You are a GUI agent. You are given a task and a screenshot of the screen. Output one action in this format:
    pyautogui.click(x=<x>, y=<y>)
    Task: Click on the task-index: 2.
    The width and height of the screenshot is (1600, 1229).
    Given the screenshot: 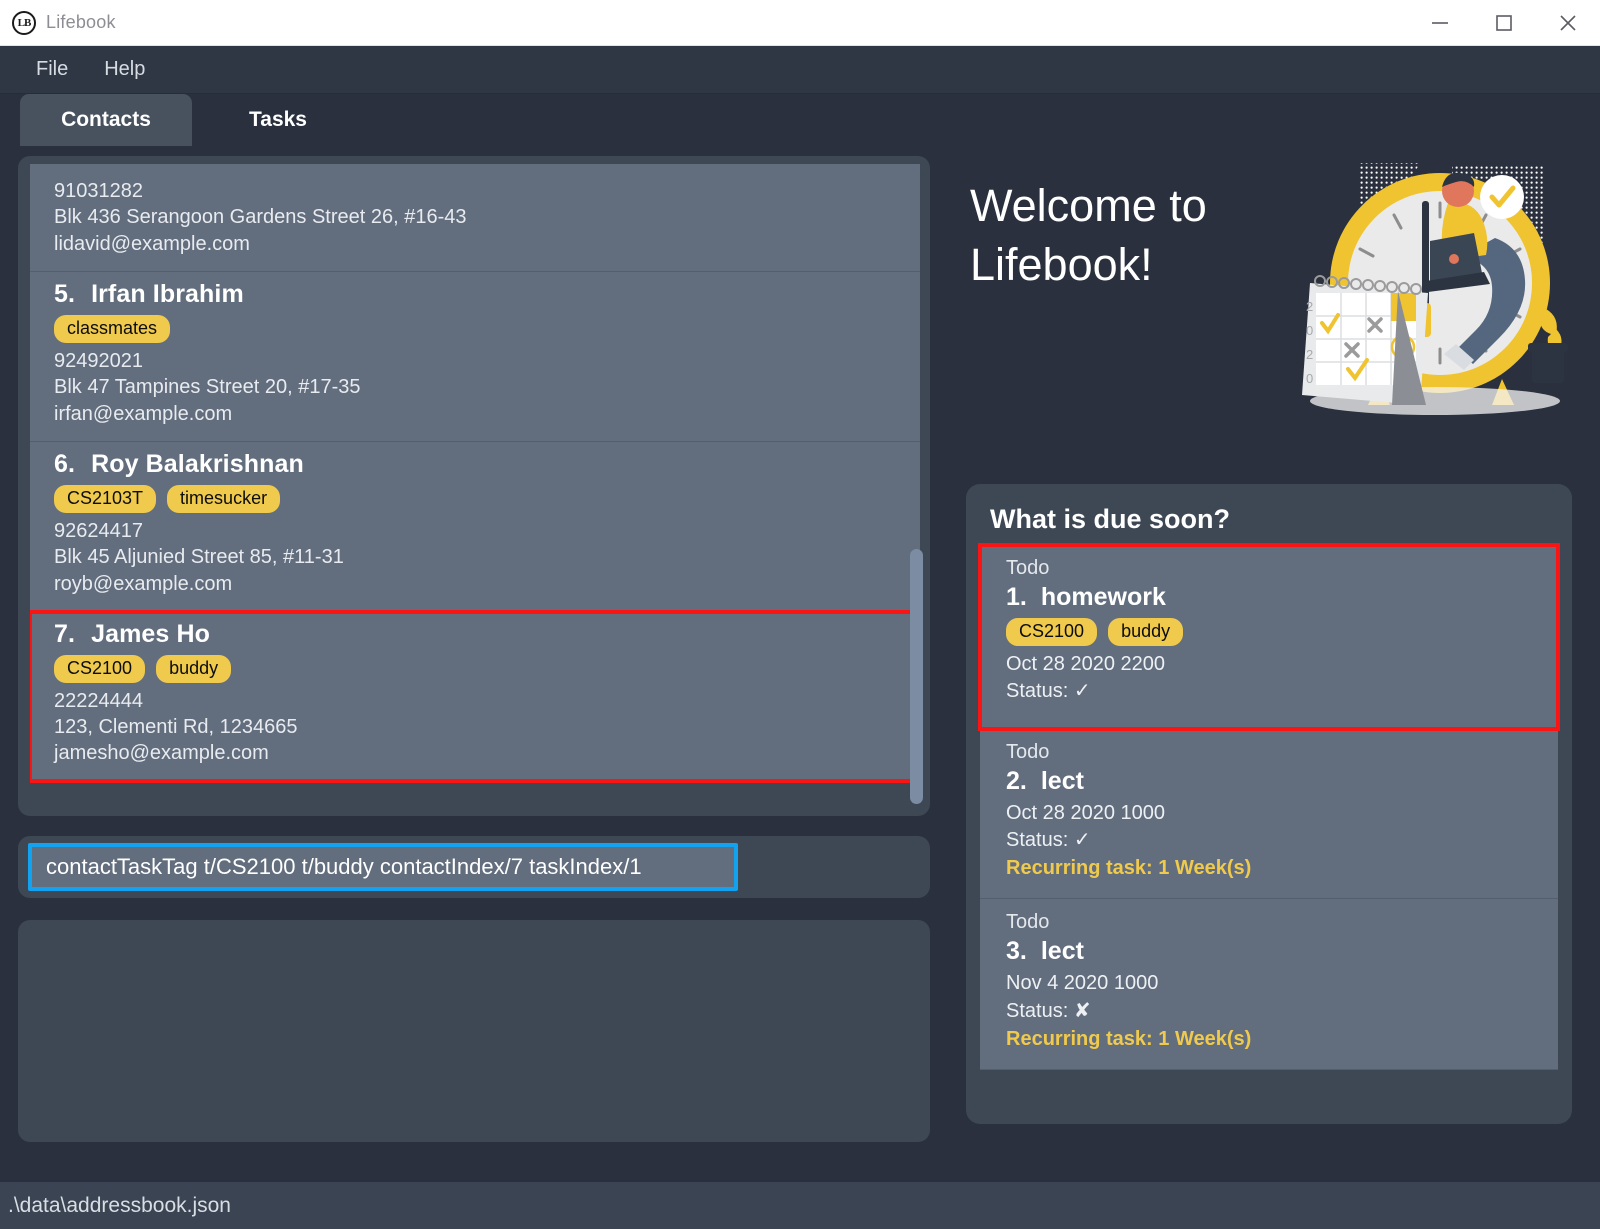 What is the action you would take?
    pyautogui.click(x=1016, y=781)
    